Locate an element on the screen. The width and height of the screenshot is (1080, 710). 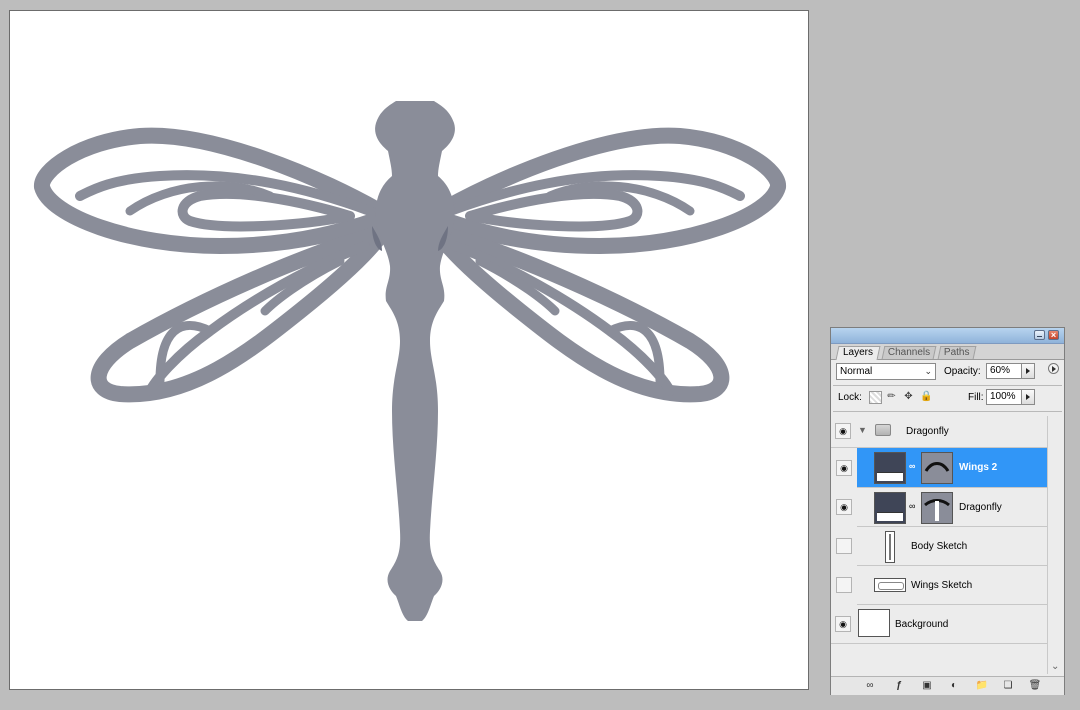
layer-row-body-sketch: Body Sketch is located at coordinates (952, 546).